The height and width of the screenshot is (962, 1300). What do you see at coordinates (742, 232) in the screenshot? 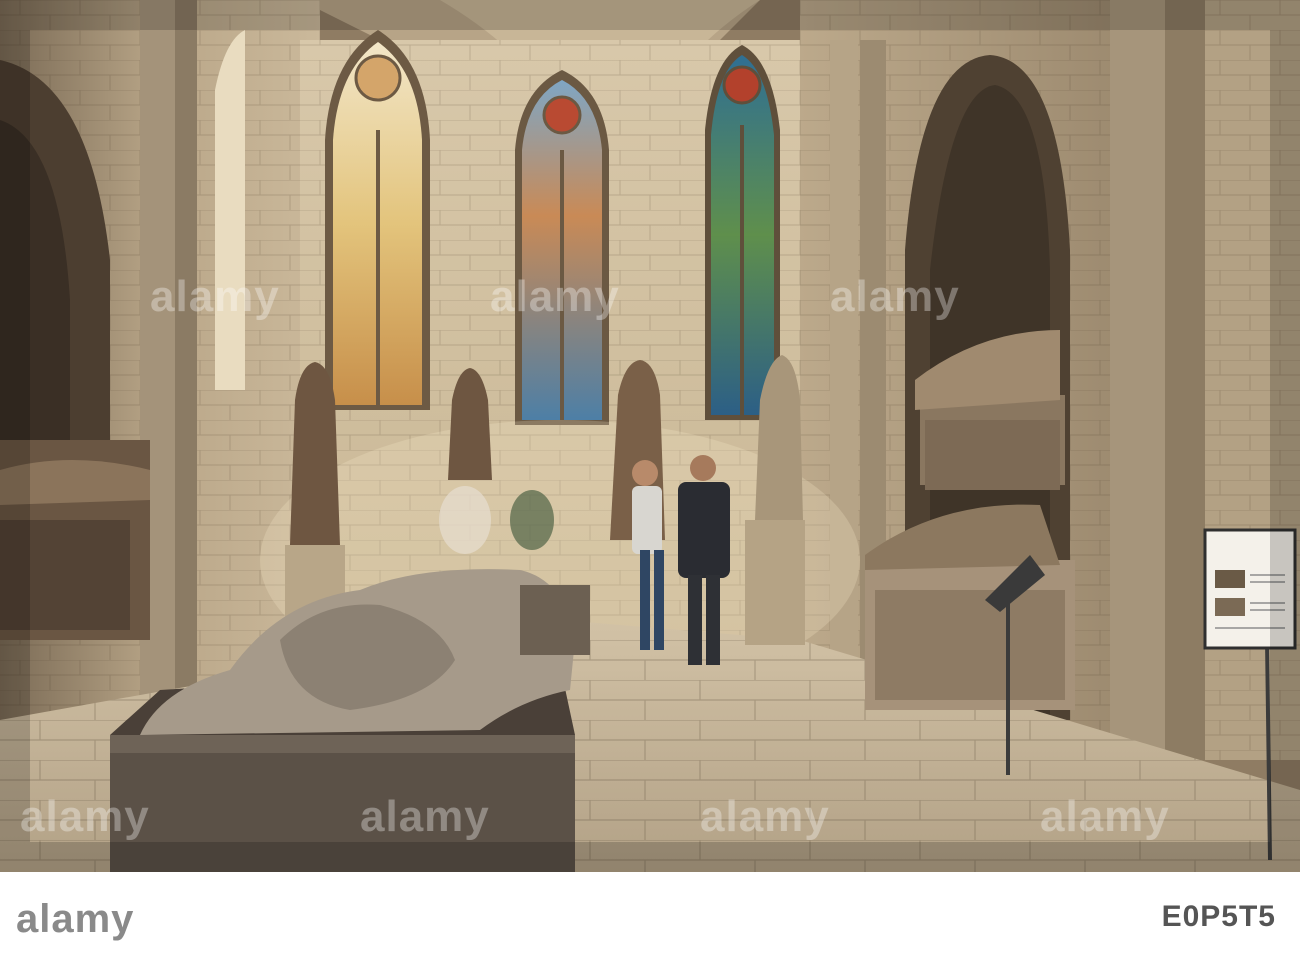
I see `window-right` at bounding box center [742, 232].